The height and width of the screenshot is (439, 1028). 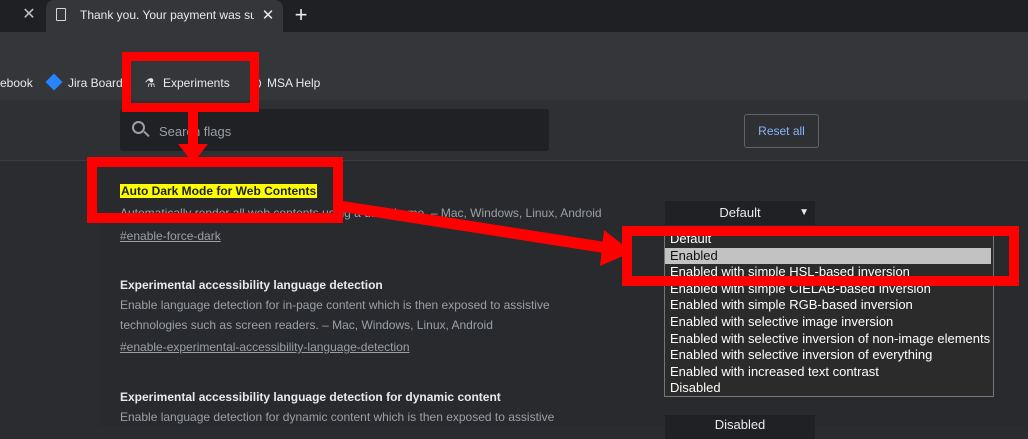 What do you see at coordinates (828, 305) in the screenshot?
I see `dropdown-option: Enabled with simple RGB-based inversion` at bounding box center [828, 305].